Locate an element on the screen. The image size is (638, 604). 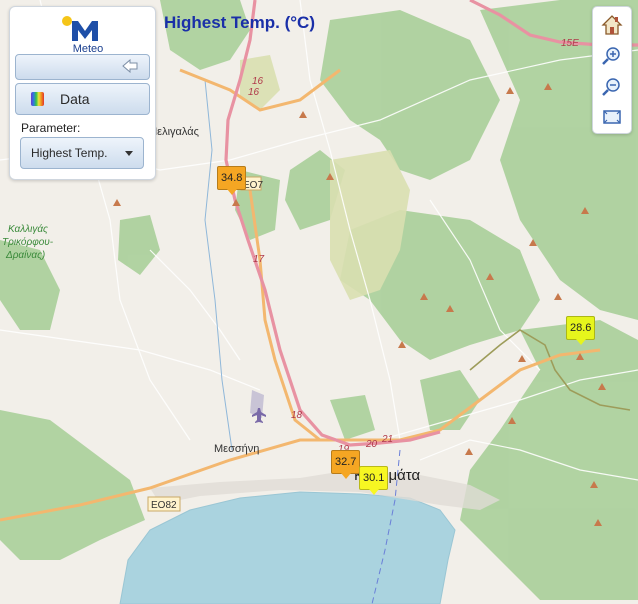
road-20-label: 20 is located at coordinates (371, 444).